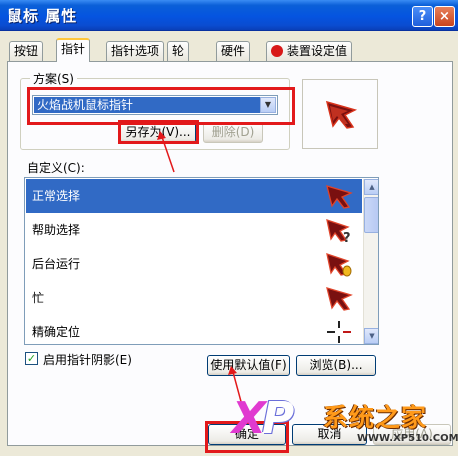 This screenshot has width=458, height=456. I want to click on xp-logo: XP, so click(263, 418).